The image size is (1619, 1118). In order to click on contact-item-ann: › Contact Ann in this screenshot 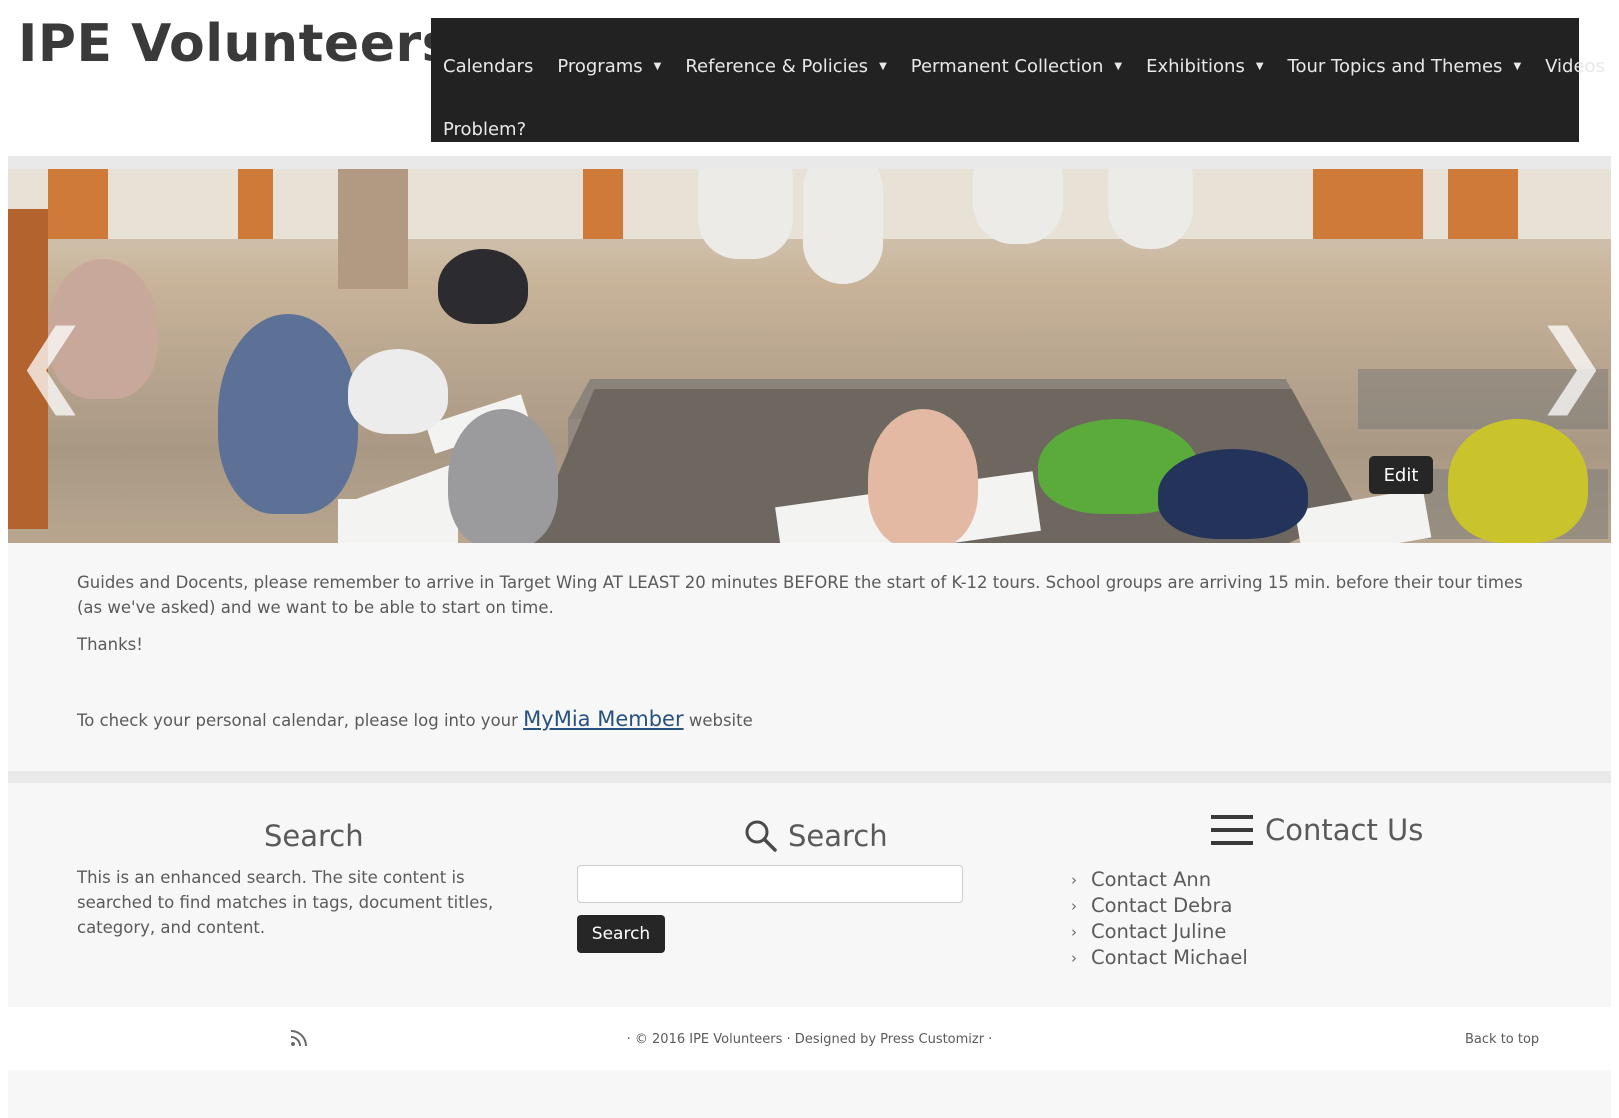, I will do `click(1159, 880)`.